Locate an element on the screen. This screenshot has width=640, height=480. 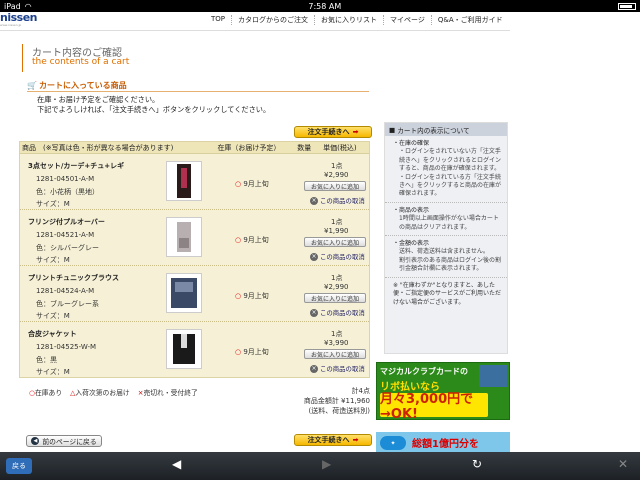
clock: 7:58 AM is located at coordinates (325, 6).